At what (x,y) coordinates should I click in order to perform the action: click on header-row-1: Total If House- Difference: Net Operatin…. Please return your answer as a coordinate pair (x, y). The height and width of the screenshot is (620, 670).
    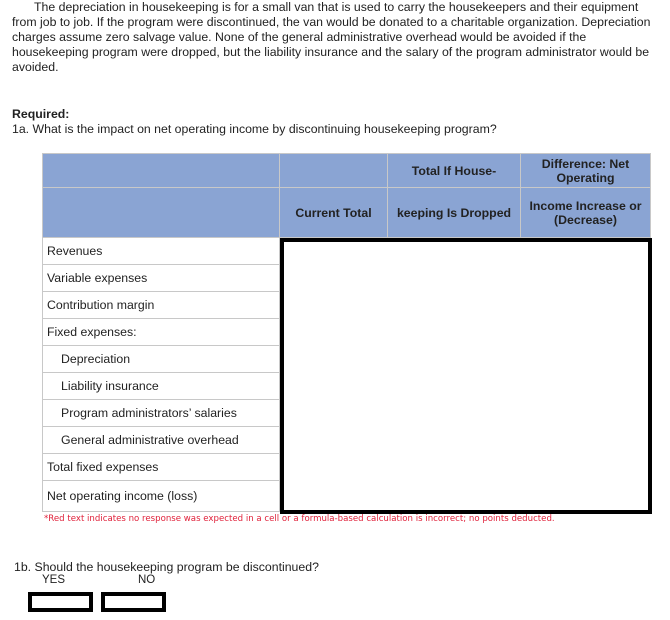
    Looking at the image, I should click on (346, 170).